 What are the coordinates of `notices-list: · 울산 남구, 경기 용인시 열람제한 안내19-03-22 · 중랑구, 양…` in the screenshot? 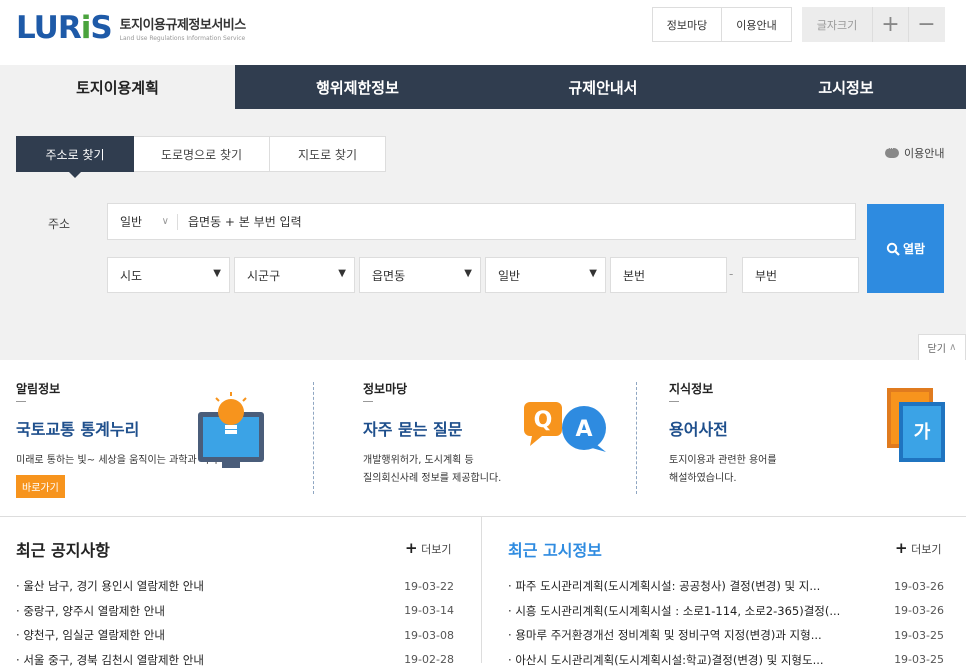 It's located at (235, 623).